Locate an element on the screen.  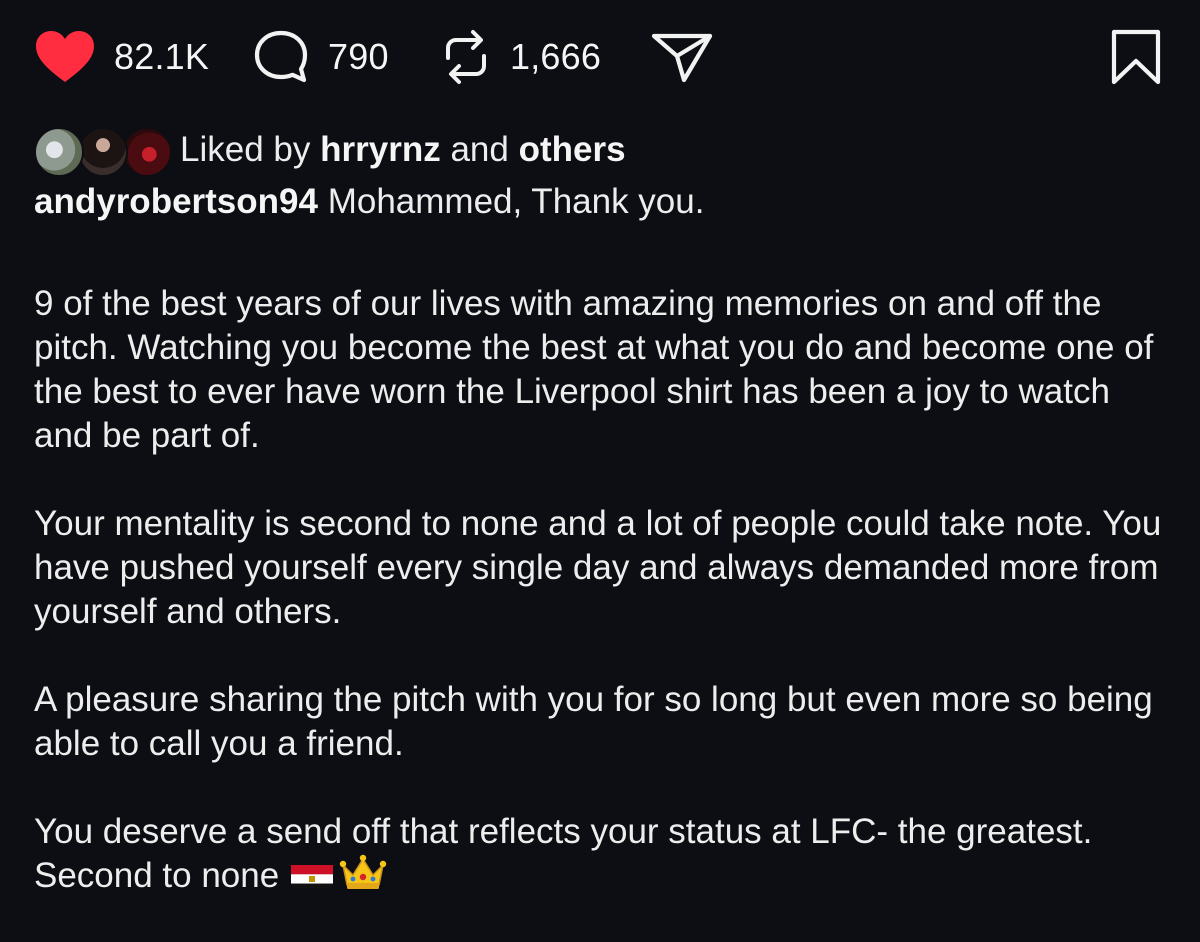
post-action-bar: 82.1K 790 1,666 is located at coordinates (600, 57).